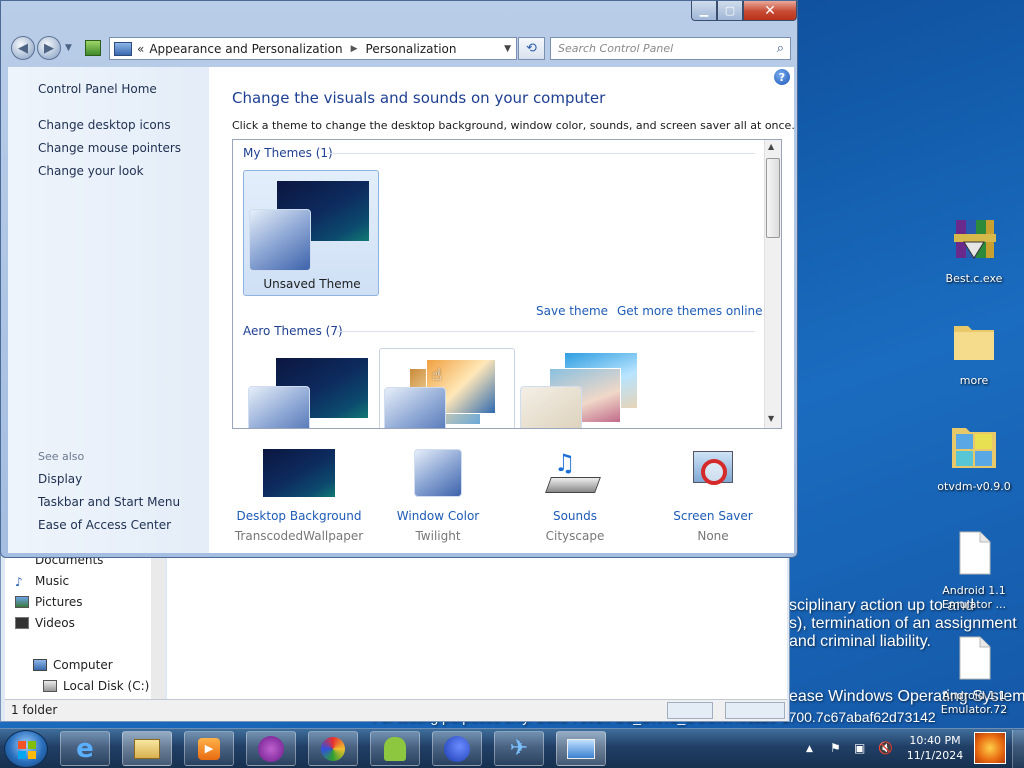 The width and height of the screenshot is (1024, 768). What do you see at coordinates (354, 49) in the screenshot?
I see `breadcrumb-chevron-icon: ▶` at bounding box center [354, 49].